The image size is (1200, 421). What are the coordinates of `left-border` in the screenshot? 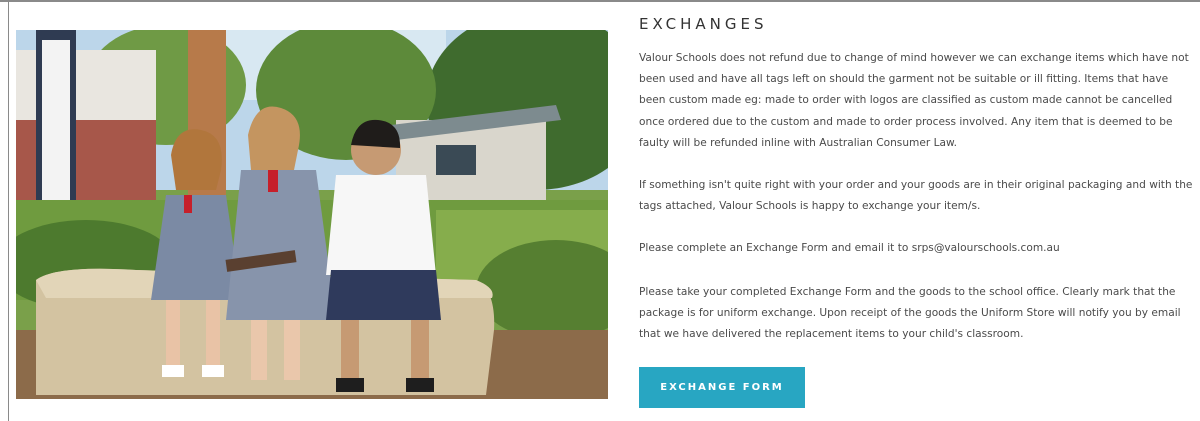 It's located at (8, 211).